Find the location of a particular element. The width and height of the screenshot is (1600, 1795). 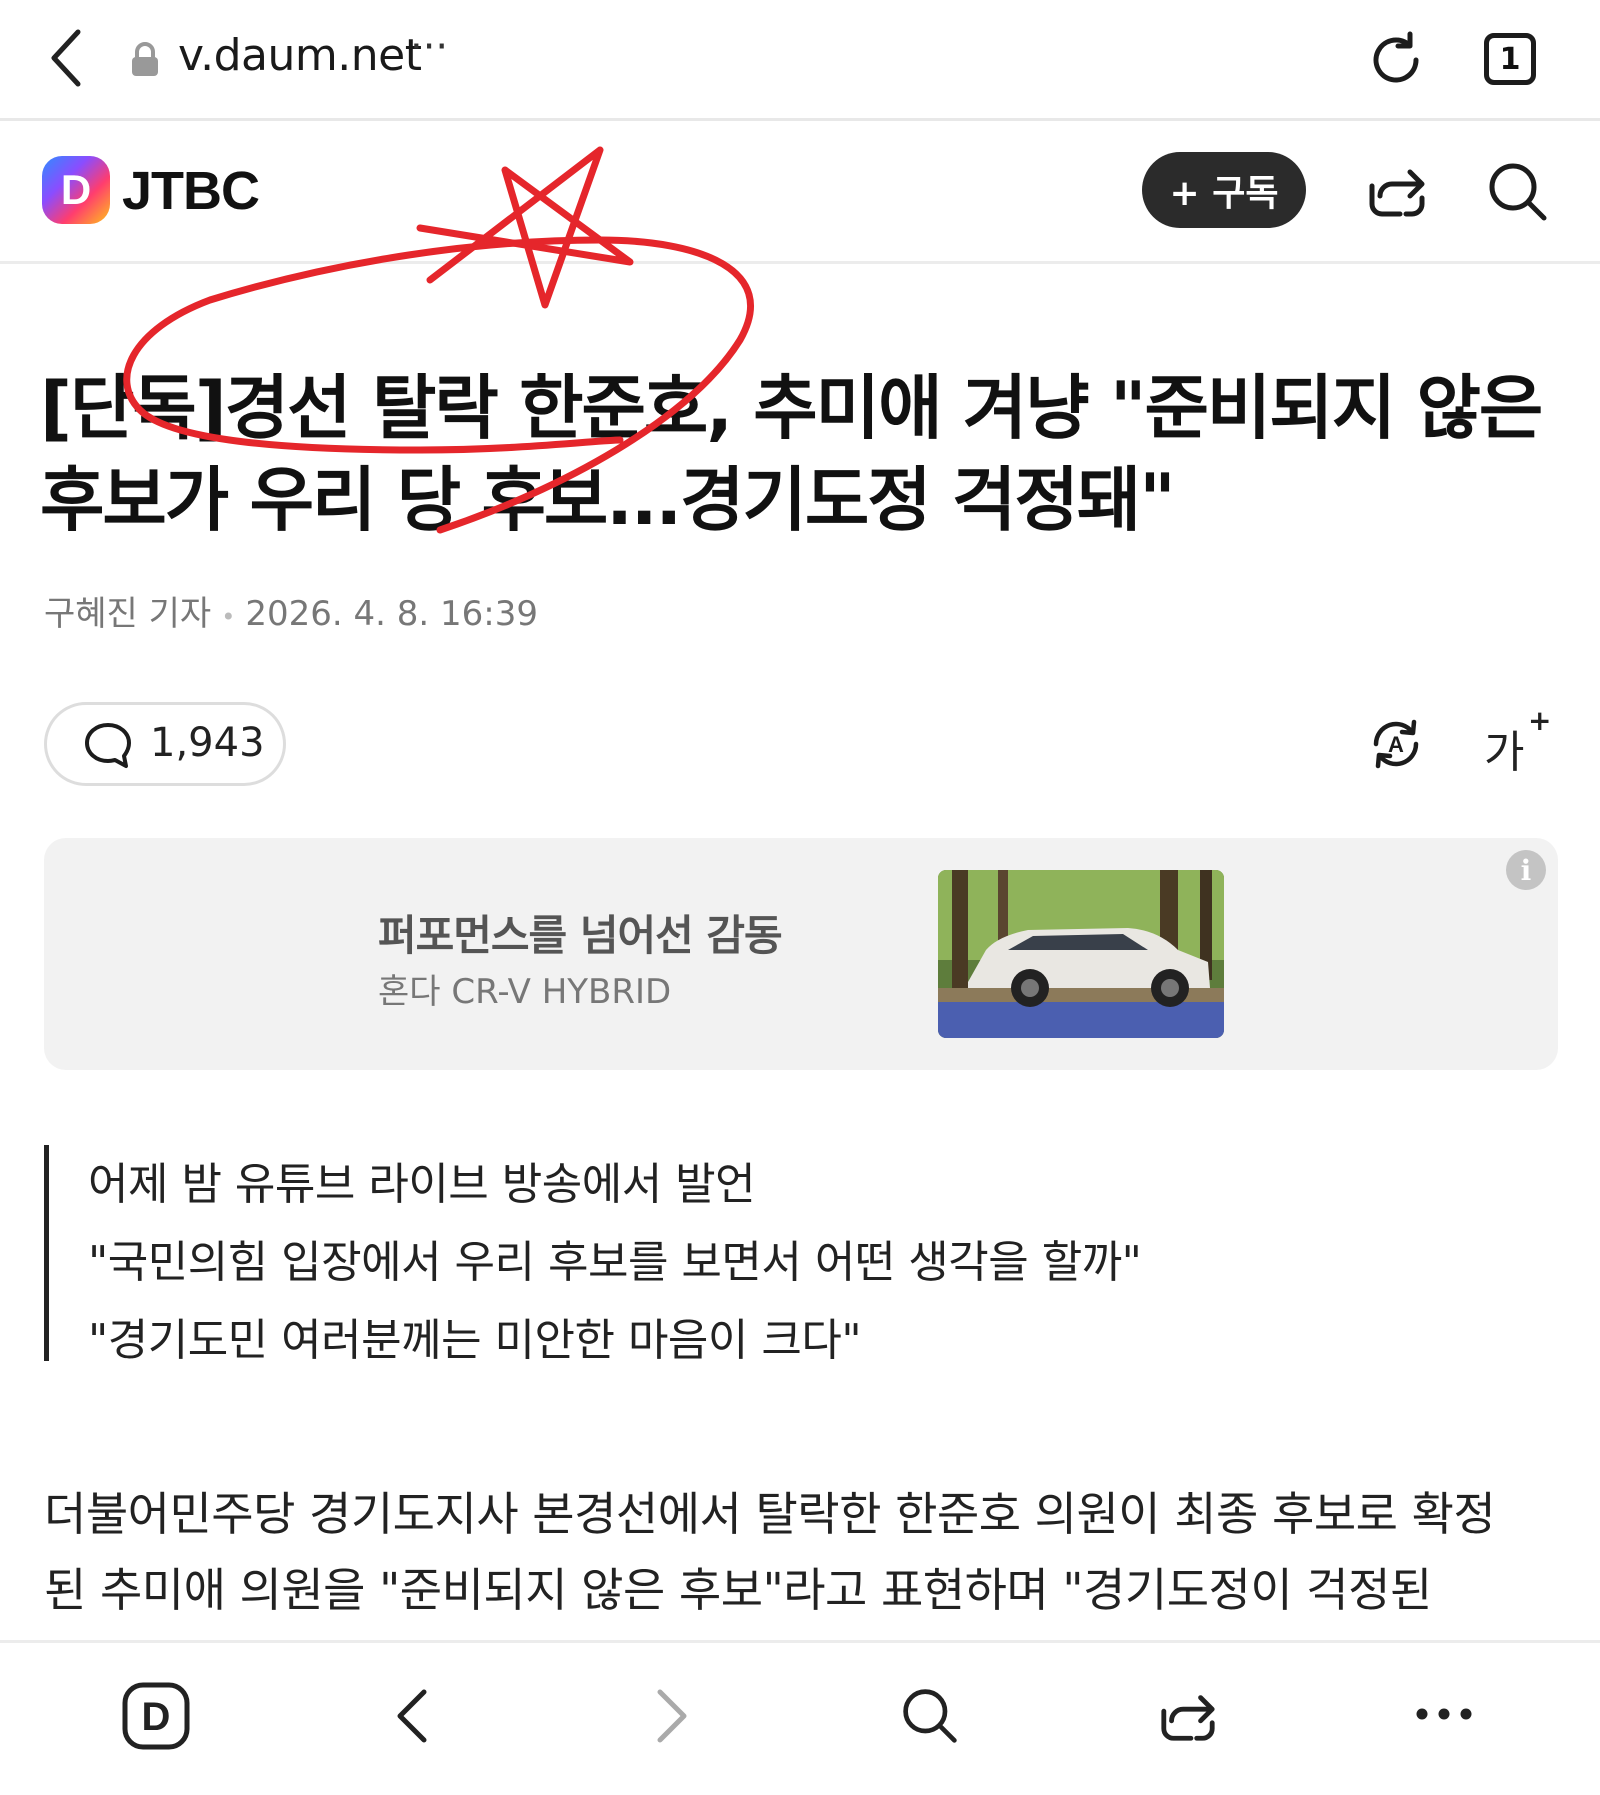

lock-icon is located at coordinates (145, 60).